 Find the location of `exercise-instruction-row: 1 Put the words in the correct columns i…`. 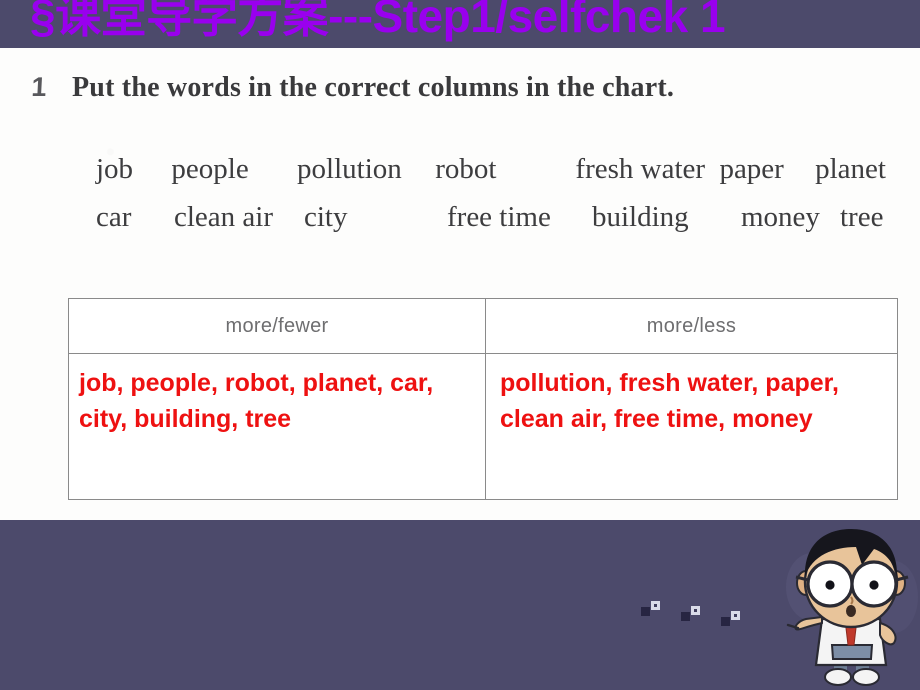

exercise-instruction-row: 1 Put the words in the correct columns i… is located at coordinates (347, 88).